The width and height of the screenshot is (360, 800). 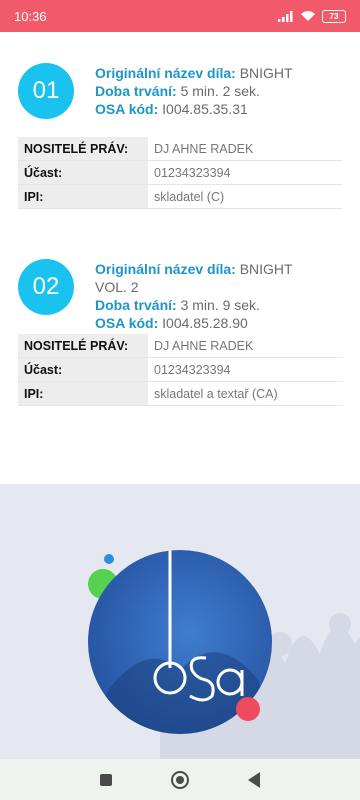 I want to click on work-title-line: Originální název díla: BNIGHT, so click(x=207, y=73).